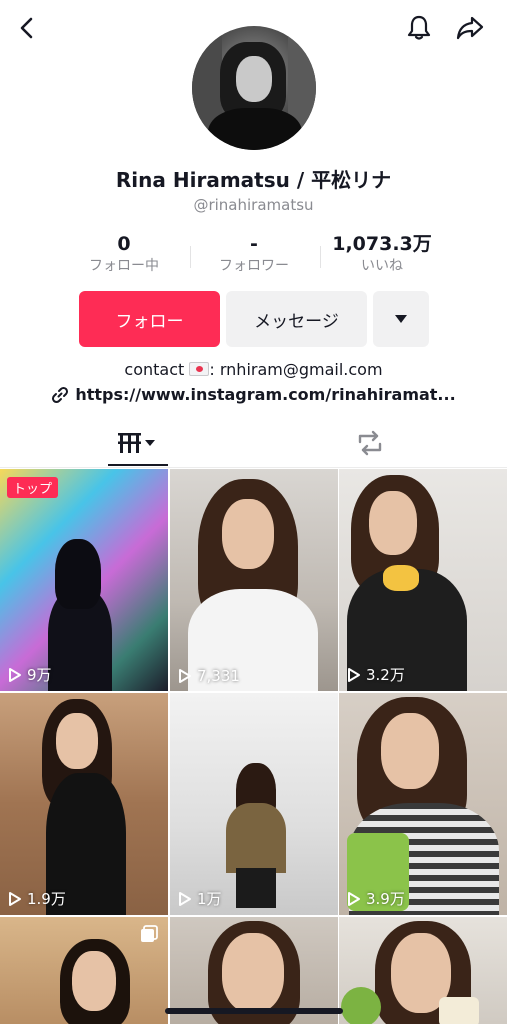  Describe the element at coordinates (254, 804) in the screenshot. I see `video-thumbnail: 1万` at that location.